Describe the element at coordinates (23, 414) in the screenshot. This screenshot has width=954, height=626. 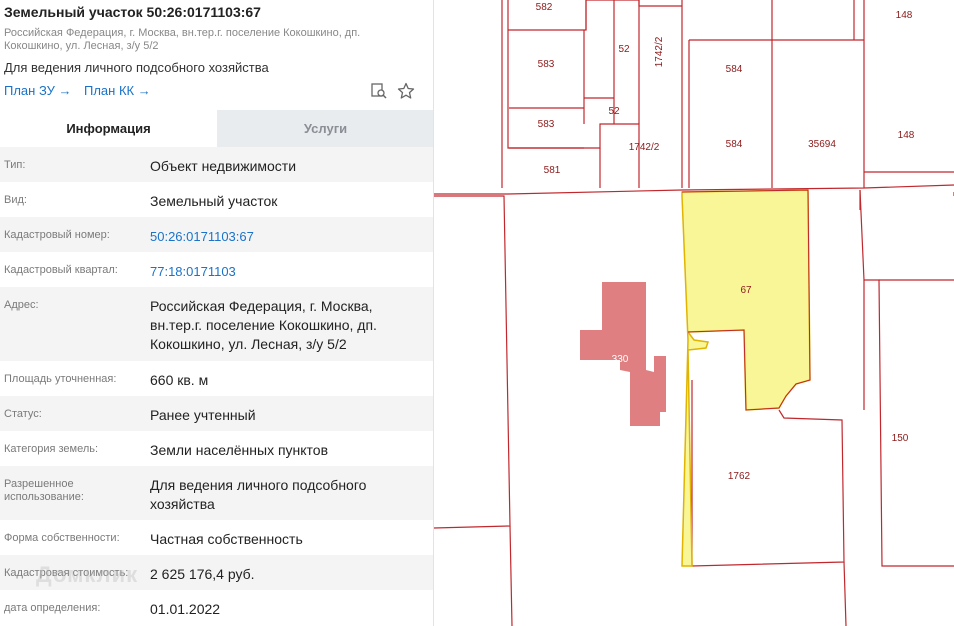
I see `info-label: Статус:` at that location.